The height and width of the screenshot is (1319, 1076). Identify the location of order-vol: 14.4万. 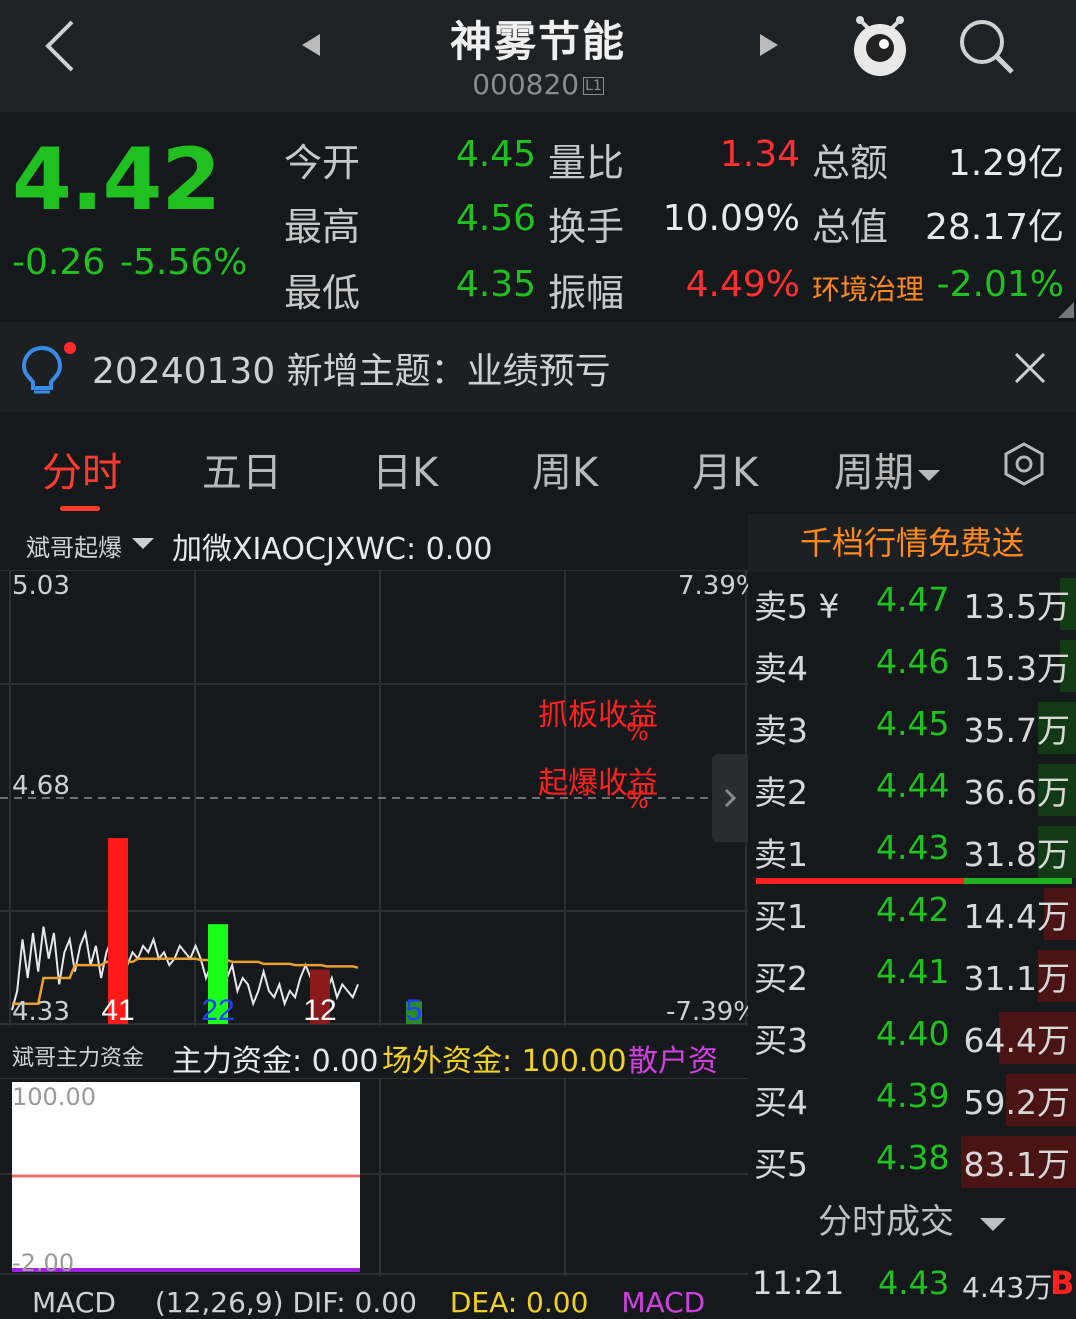
(1016, 916).